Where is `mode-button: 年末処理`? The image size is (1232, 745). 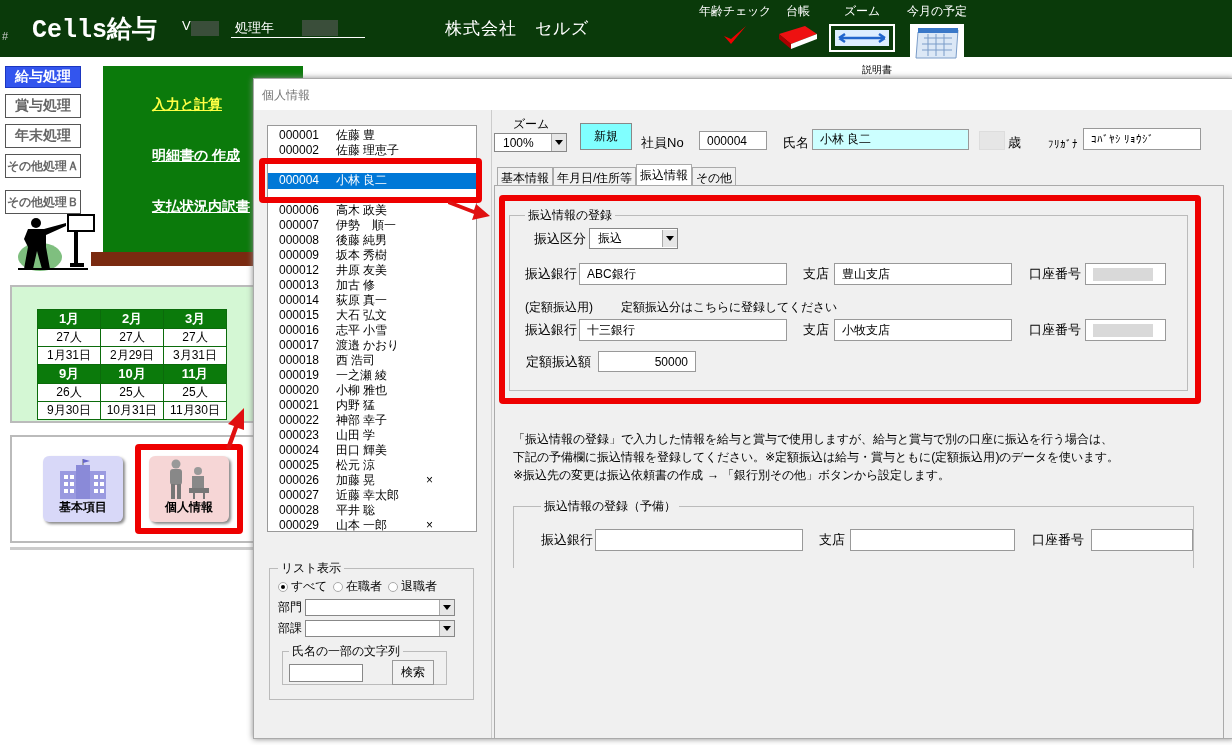
mode-button: 年末処理 is located at coordinates (43, 136).